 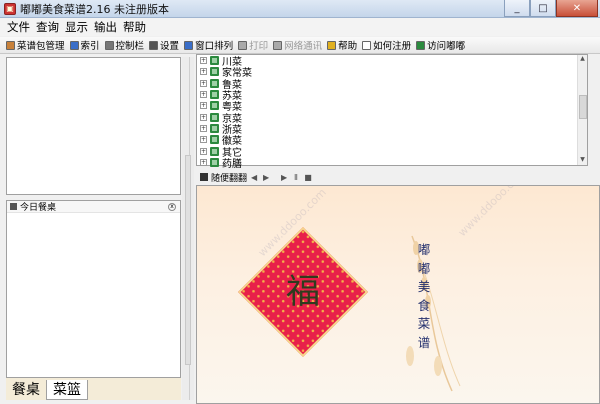 I want to click on viewer-toolbar: 随便翻翻 ◀ ▶ ▶ Ⅱ ■, so click(x=392, y=177).